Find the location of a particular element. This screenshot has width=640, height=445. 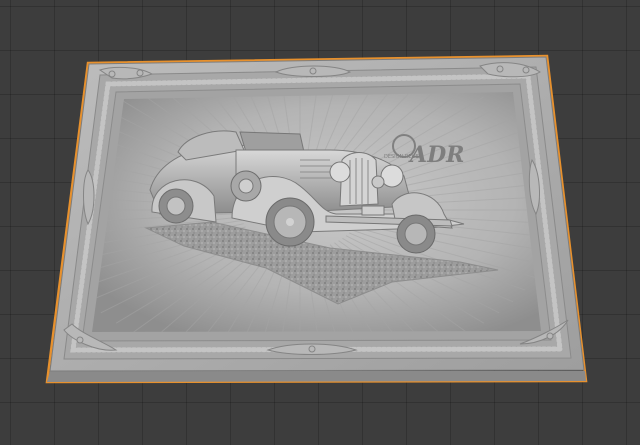

front-right-wheel is located at coordinates (416, 234).